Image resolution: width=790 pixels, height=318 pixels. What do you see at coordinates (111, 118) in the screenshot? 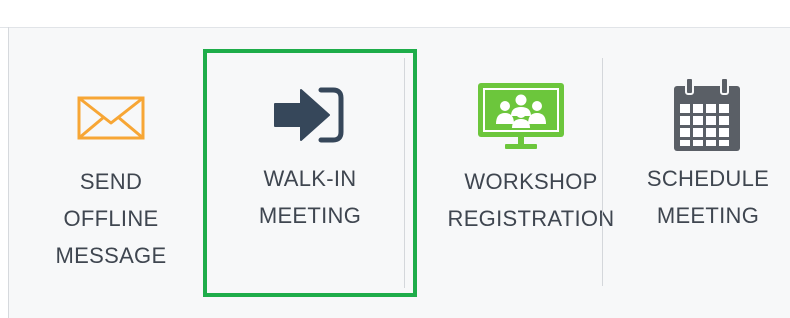
I see `envelope-icon` at bounding box center [111, 118].